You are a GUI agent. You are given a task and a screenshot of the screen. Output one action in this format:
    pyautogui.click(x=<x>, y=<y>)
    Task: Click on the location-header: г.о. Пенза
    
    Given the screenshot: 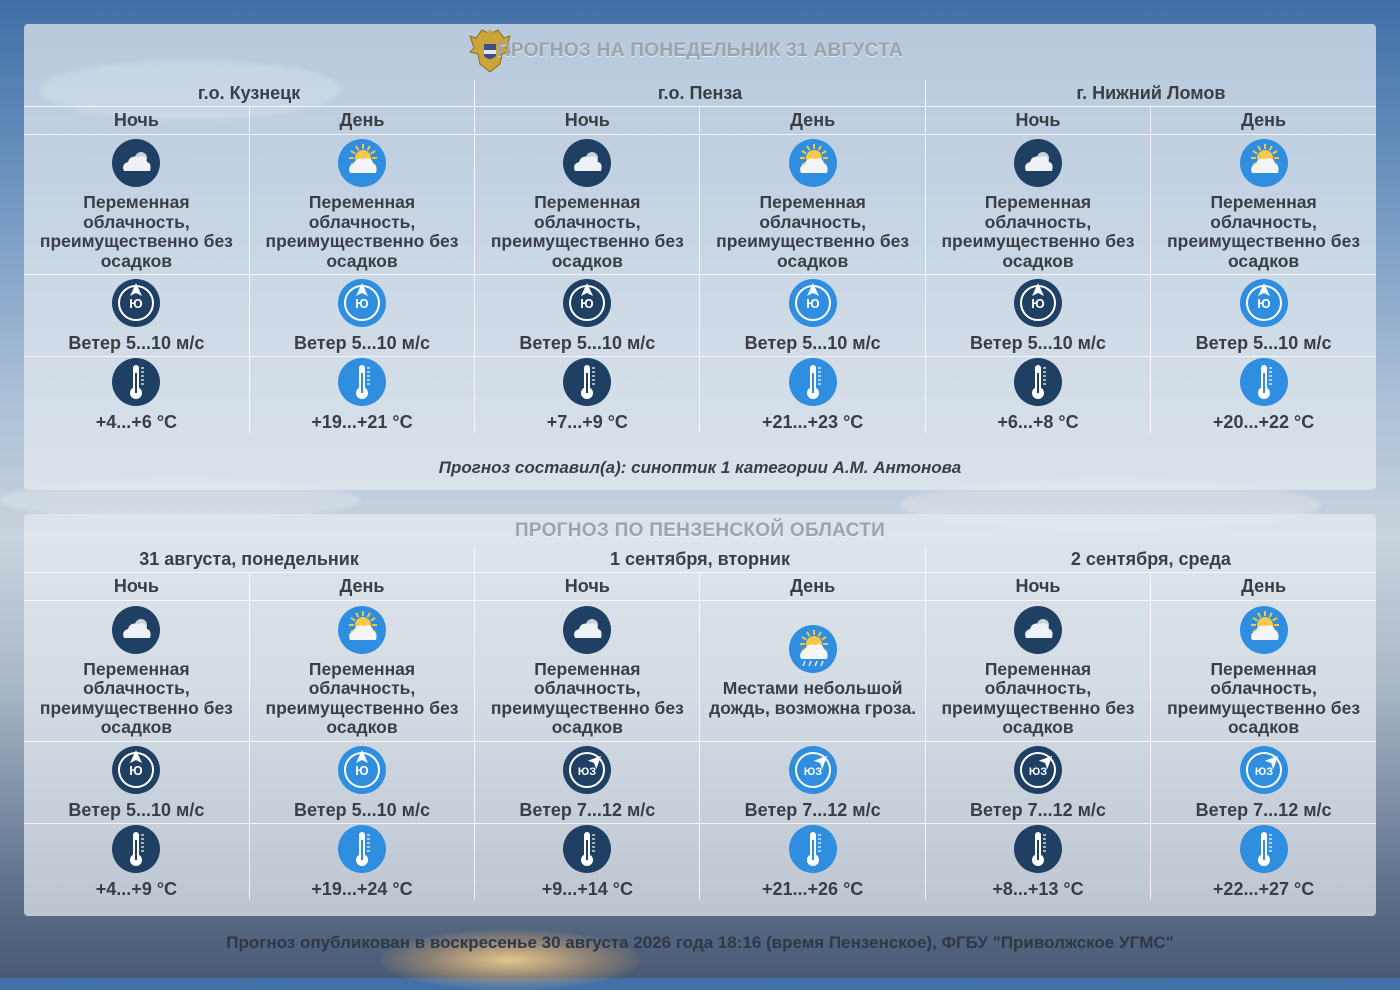 What is the action you would take?
    pyautogui.click(x=700, y=93)
    